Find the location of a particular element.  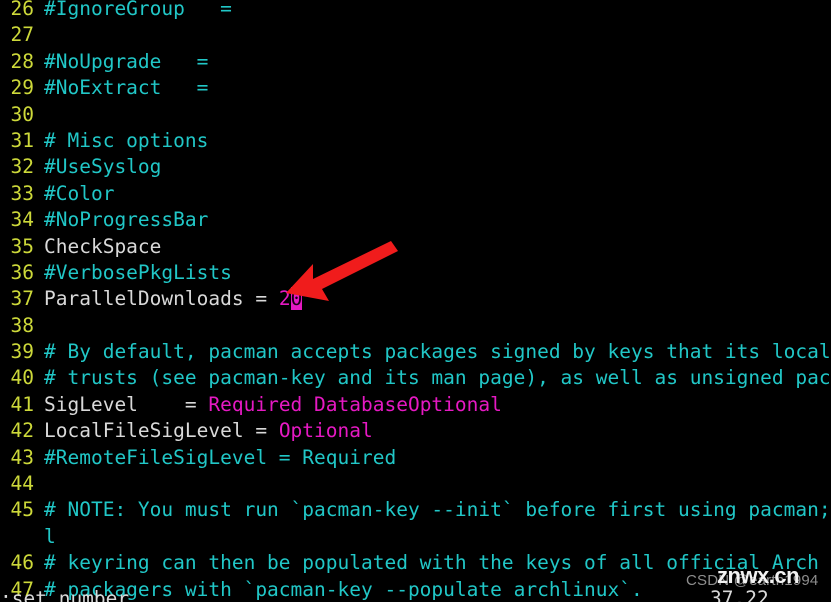

code-line: 36 #VerbosePkgLists is located at coordinates (415, 273).